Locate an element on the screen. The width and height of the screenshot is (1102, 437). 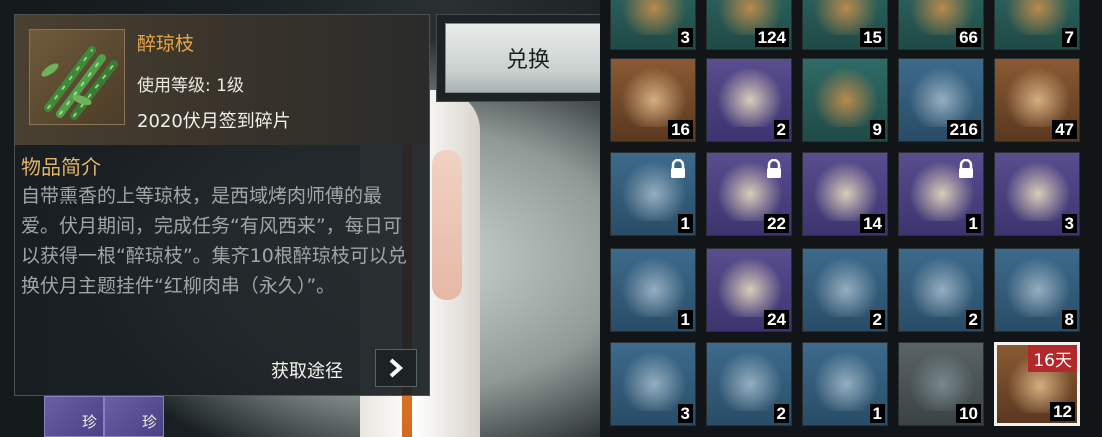
inventory-slot: 10 is located at coordinates (941, 384).